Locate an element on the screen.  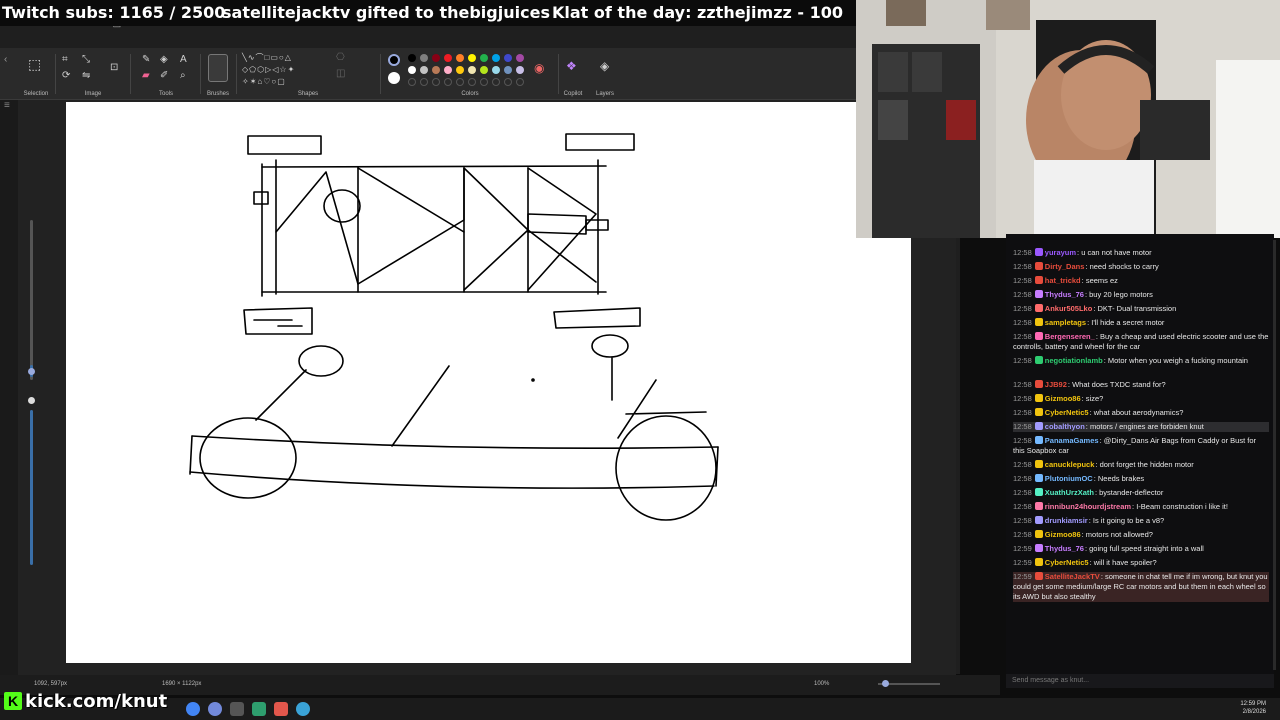
zoom-thumb is located at coordinates (885, 683).